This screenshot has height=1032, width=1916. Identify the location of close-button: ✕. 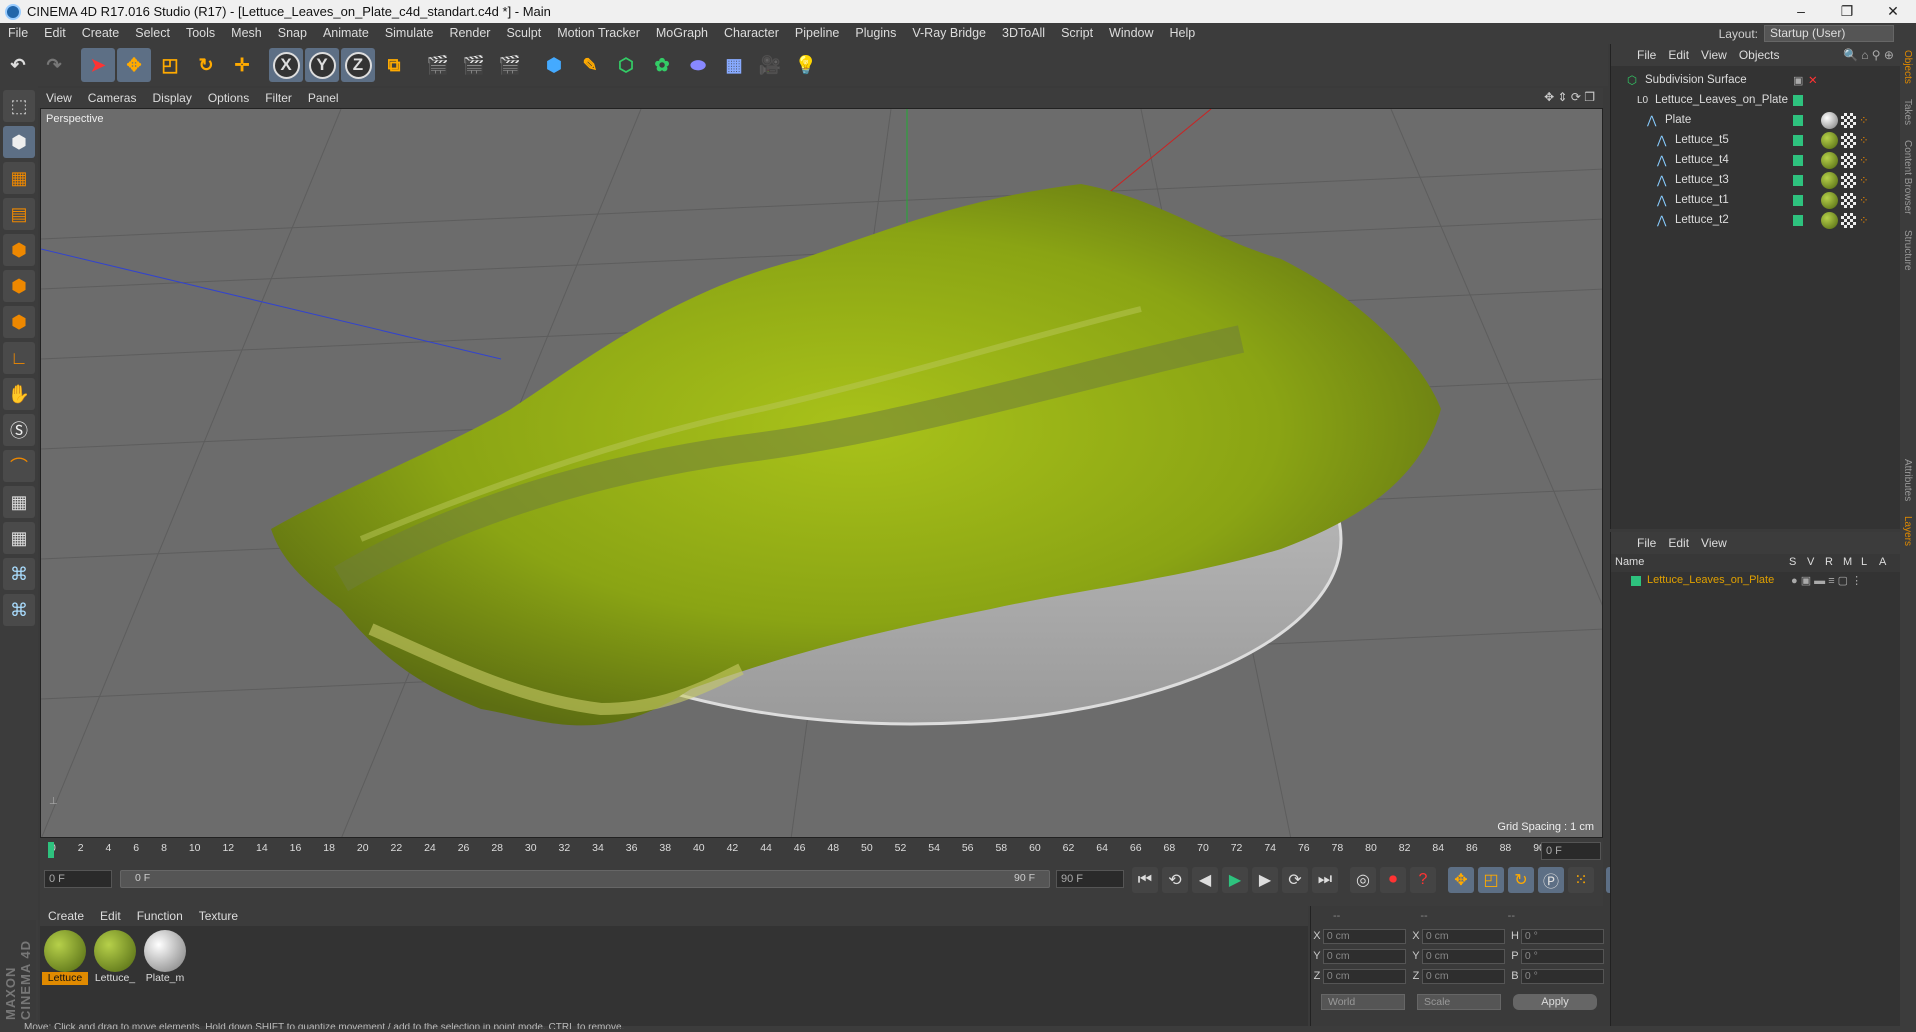
(1893, 11).